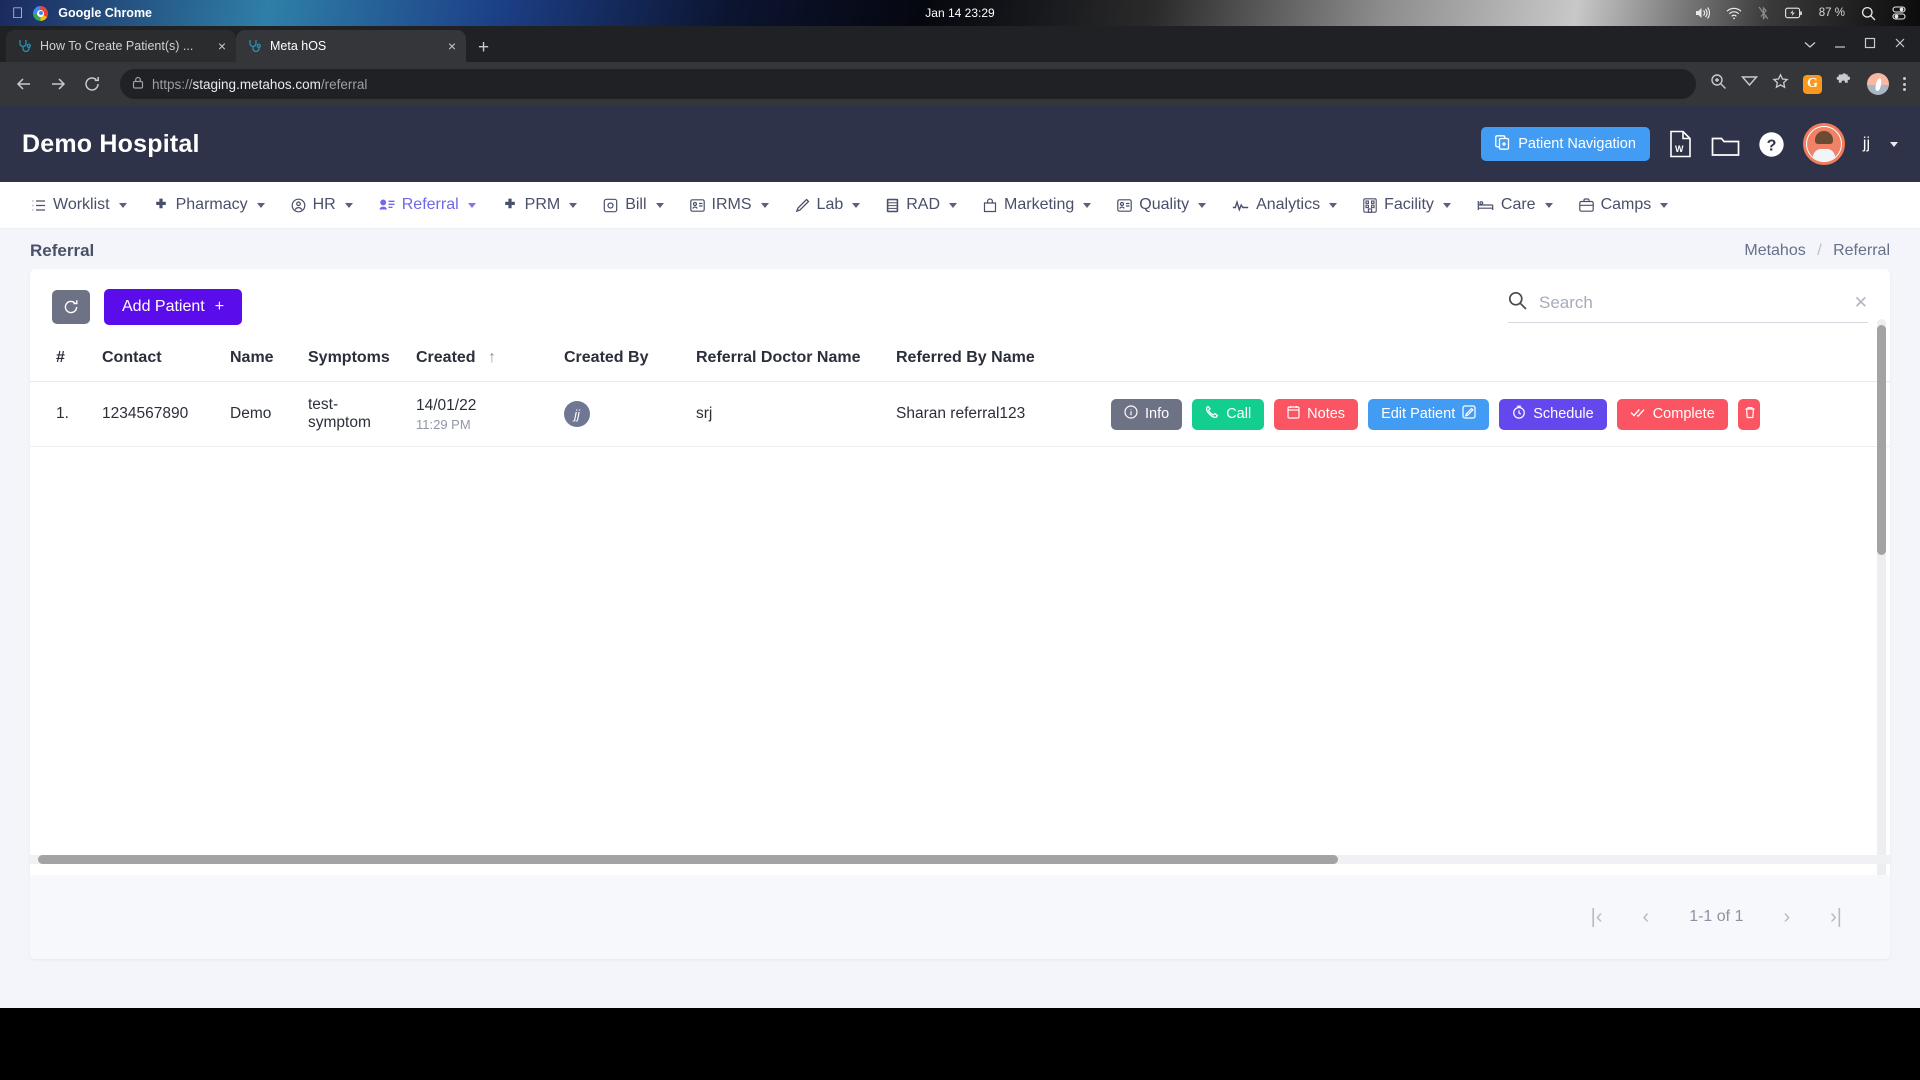 The width and height of the screenshot is (1920, 1080). I want to click on address-bar: https://staging.metahos.com/referral, so click(908, 84).